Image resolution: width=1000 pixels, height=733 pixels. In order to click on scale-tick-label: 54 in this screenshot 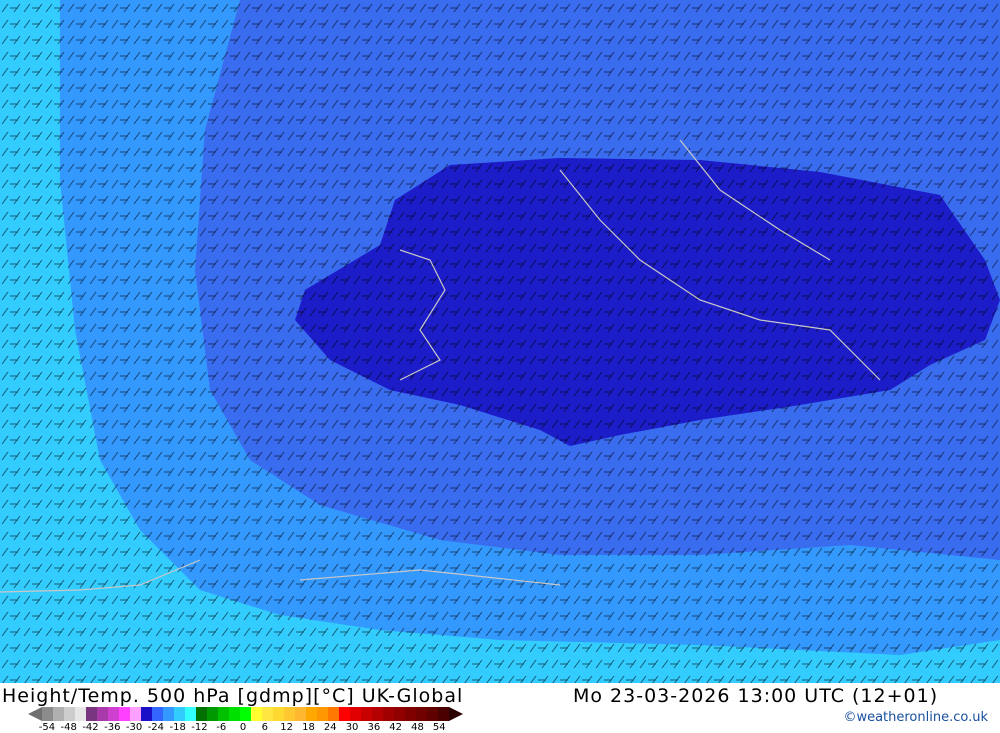, I will do `click(439, 727)`.